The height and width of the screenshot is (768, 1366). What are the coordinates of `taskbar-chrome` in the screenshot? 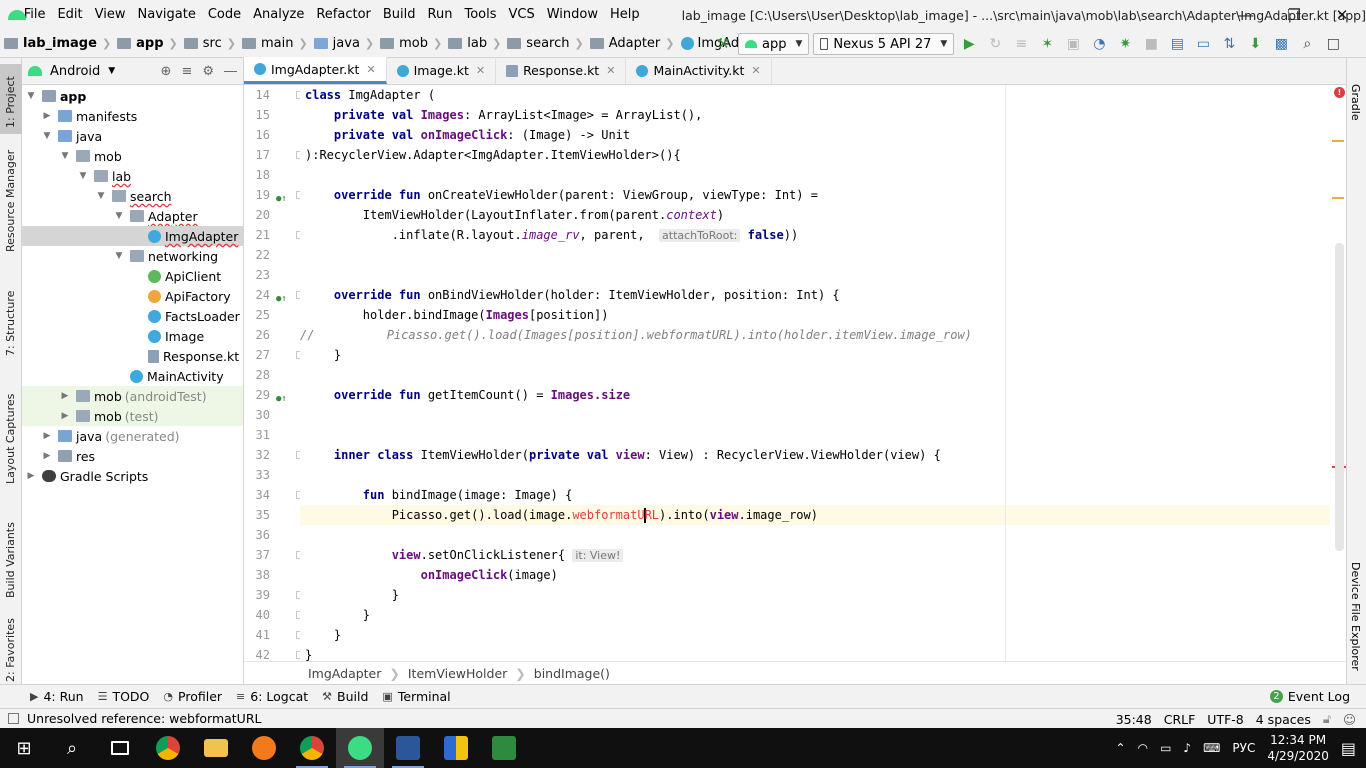 It's located at (168, 748).